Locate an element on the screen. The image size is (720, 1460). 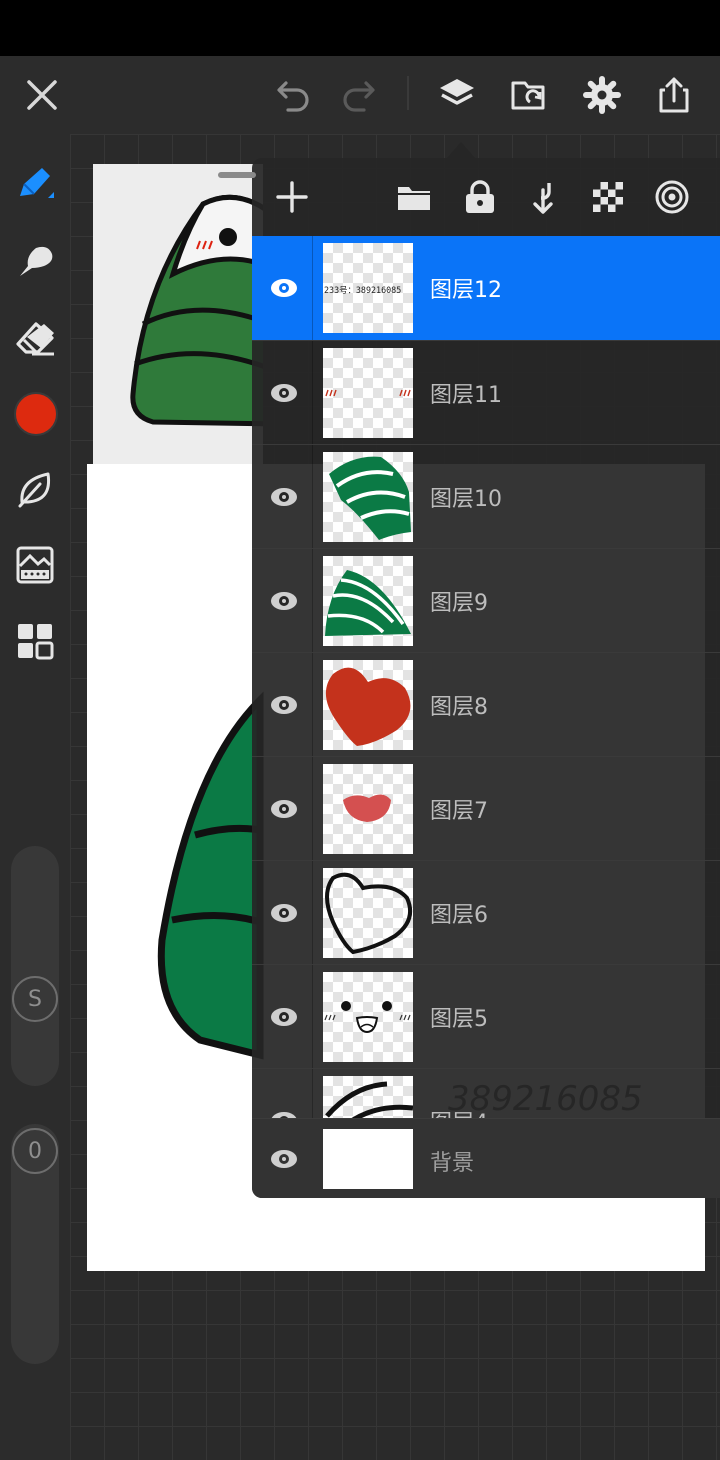
gear-icon is located at coordinates (602, 95).